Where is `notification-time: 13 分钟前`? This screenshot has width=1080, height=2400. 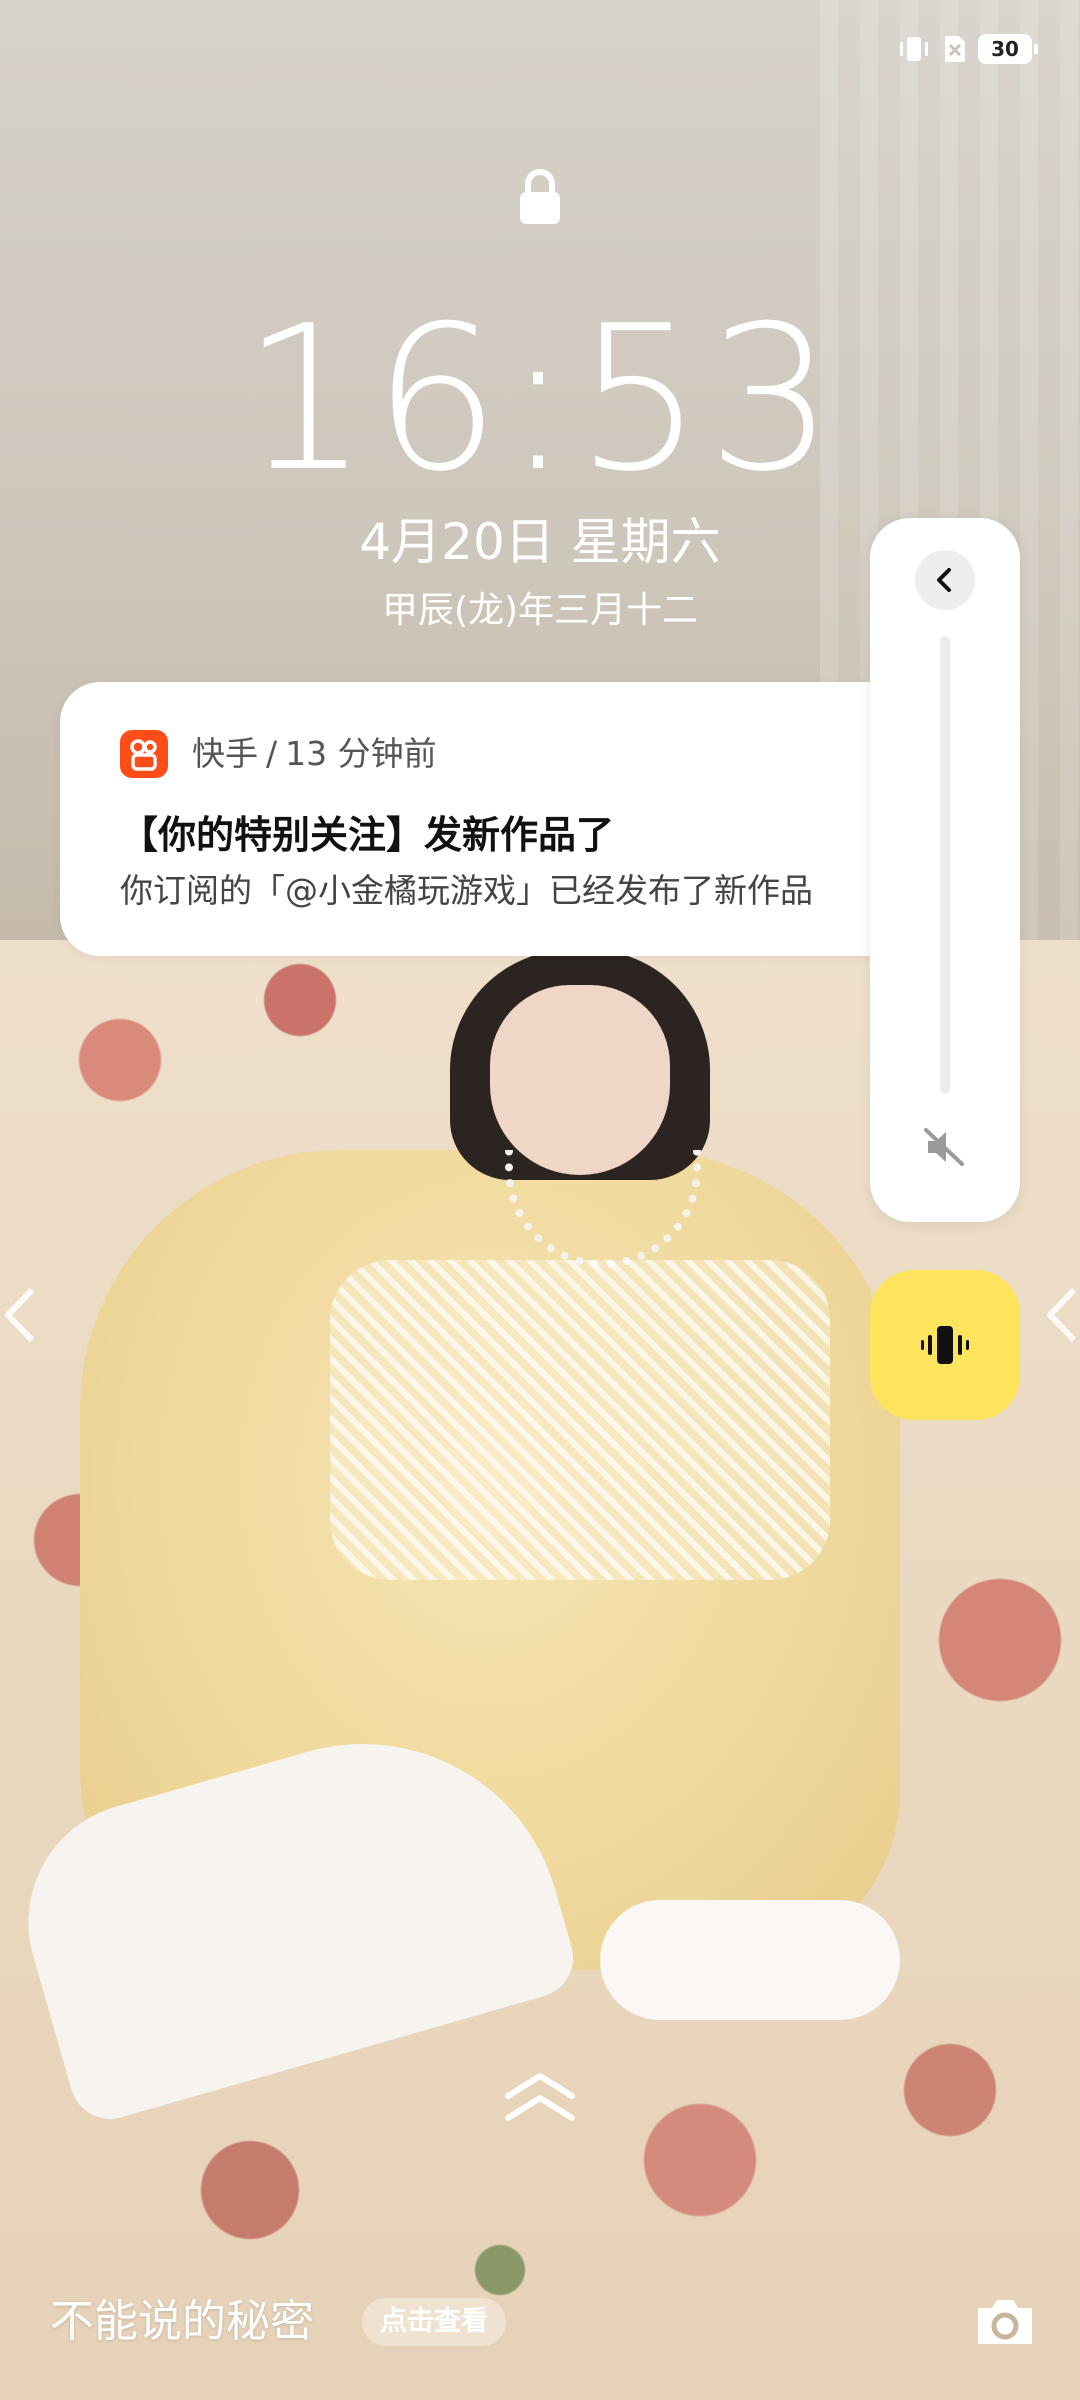
notification-time: 13 分钟前 is located at coordinates (361, 753).